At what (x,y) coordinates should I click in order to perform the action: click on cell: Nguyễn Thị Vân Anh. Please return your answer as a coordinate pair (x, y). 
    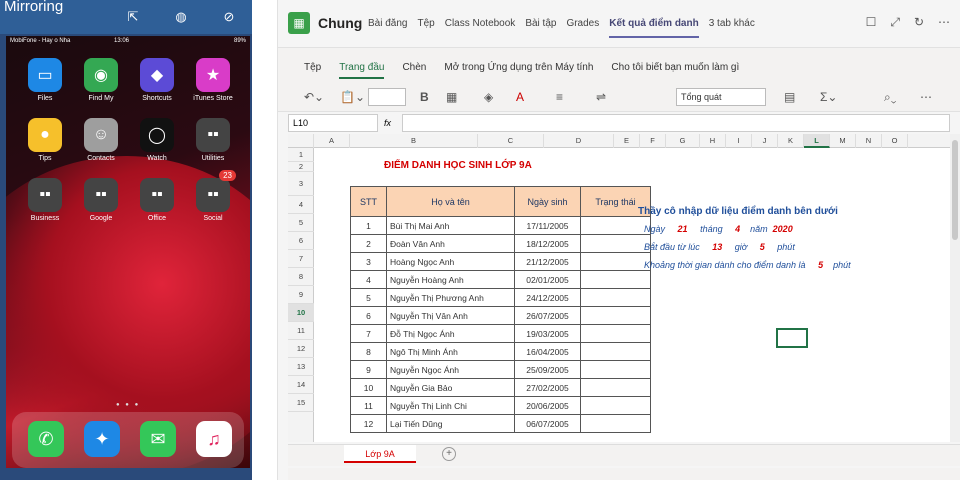
    Looking at the image, I should click on (450, 315).